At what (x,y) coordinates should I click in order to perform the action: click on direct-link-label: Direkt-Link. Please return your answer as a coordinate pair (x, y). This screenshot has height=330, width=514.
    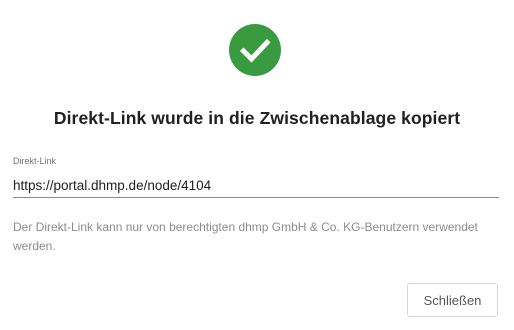
    Looking at the image, I should click on (35, 161).